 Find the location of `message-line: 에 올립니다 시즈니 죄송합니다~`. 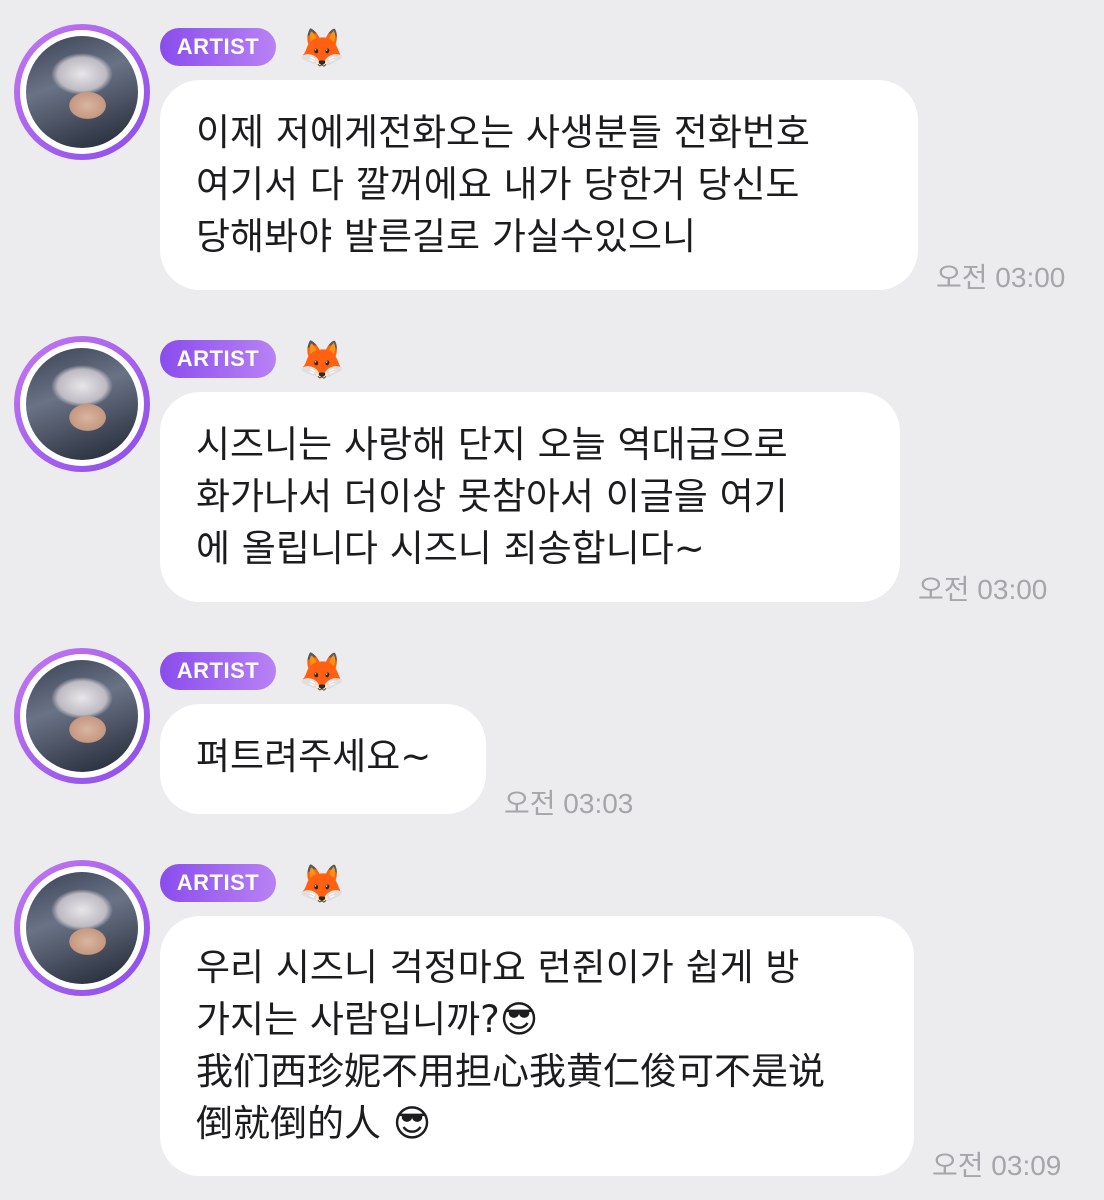

message-line: 에 올립니다 시즈니 죄송합니다~ is located at coordinates (450, 548).